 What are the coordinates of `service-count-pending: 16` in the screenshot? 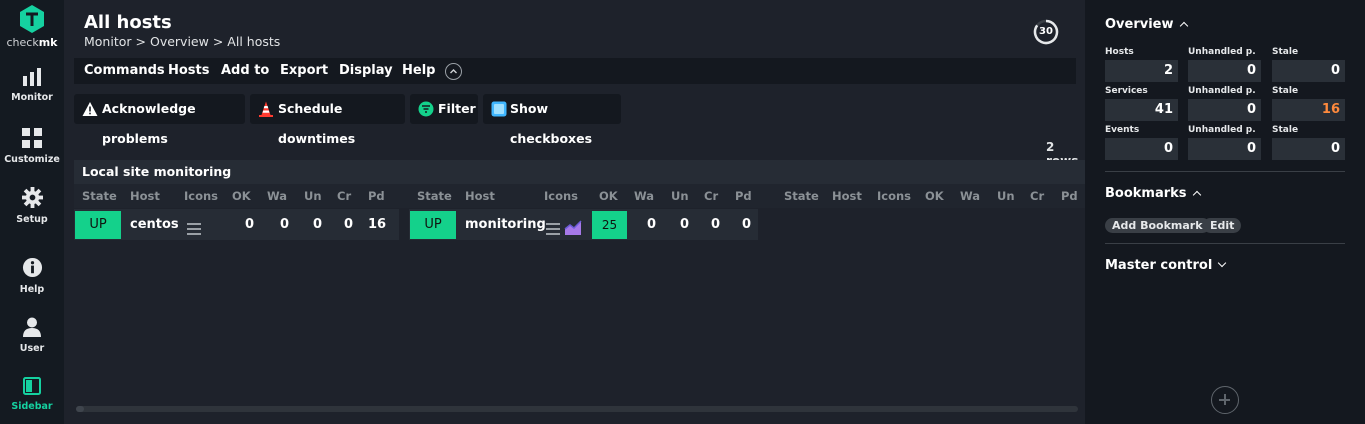 It's located at (377, 224).